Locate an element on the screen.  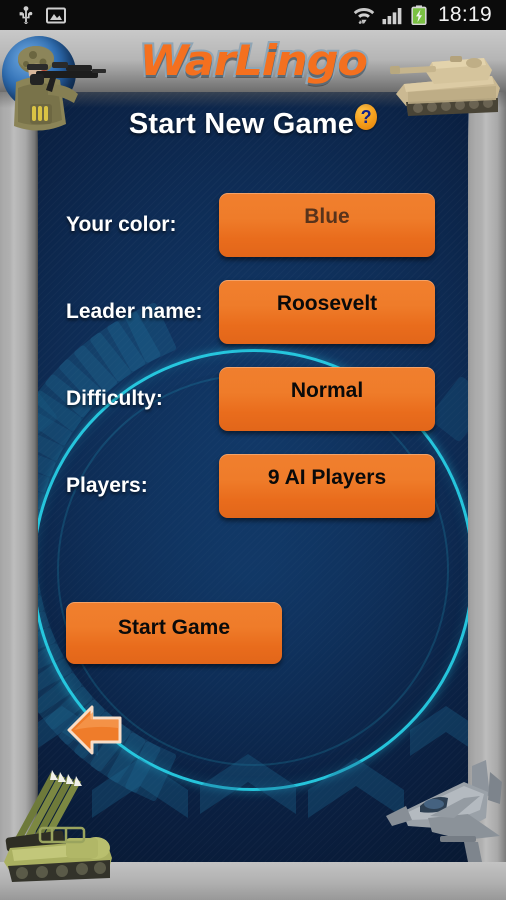
status-bar-clock: 18:19 is located at coordinates (464, 14).